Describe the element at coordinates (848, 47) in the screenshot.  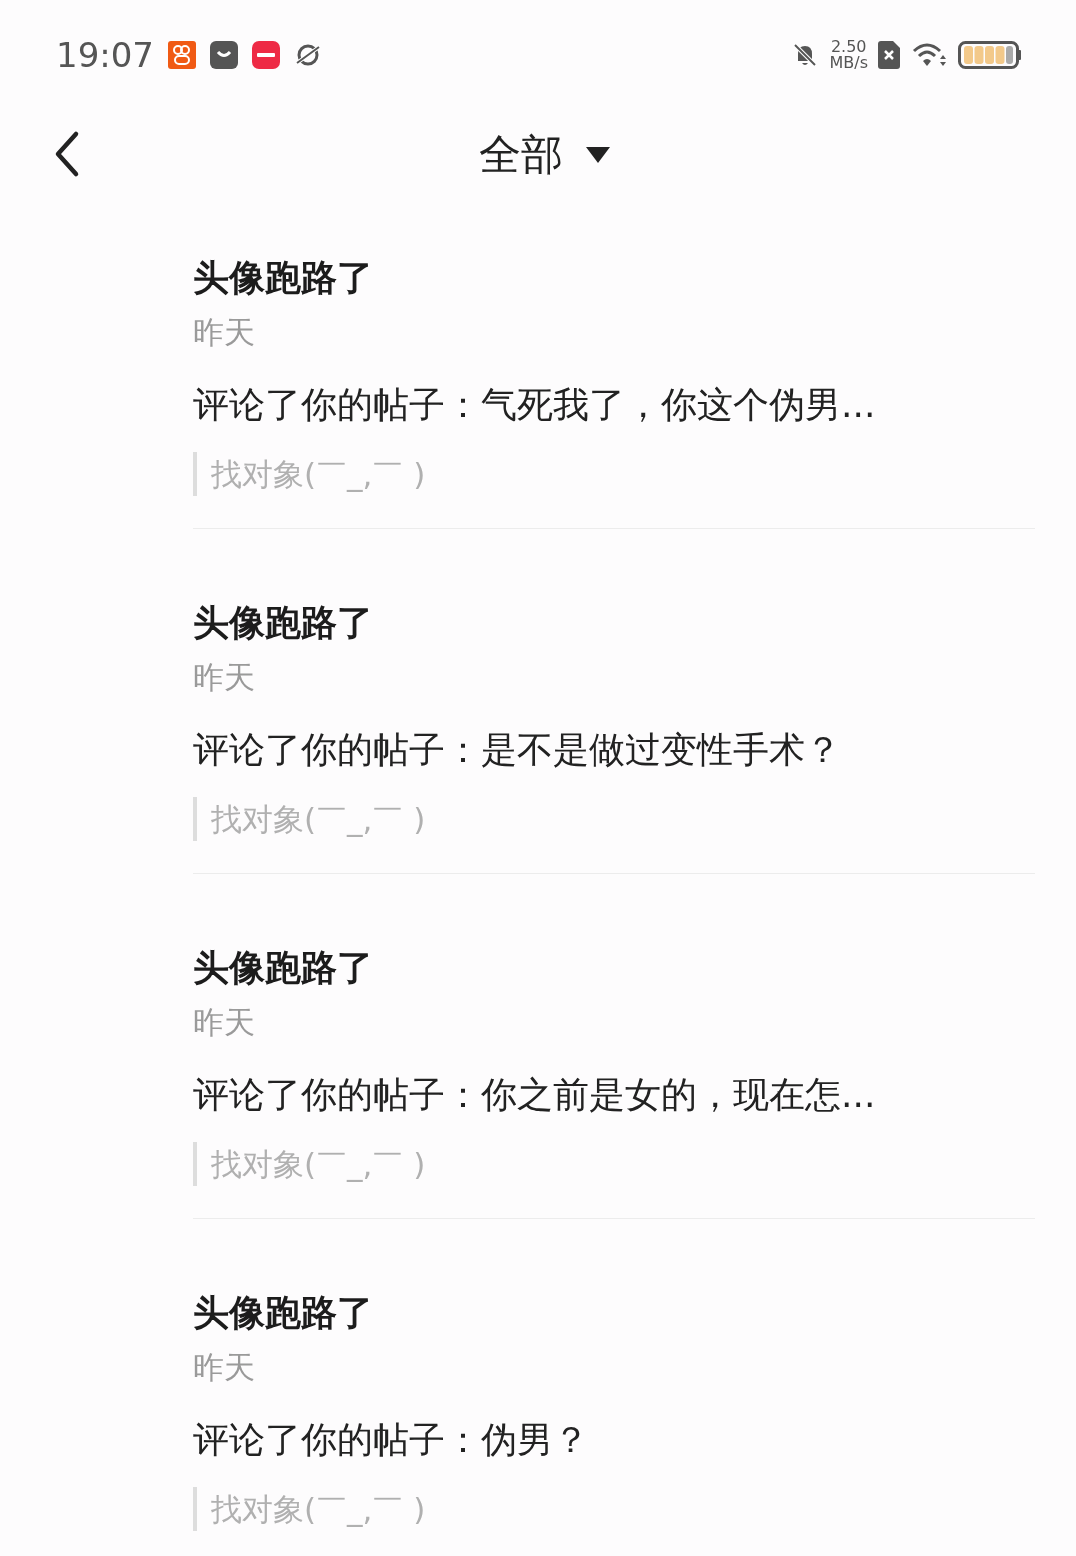
I see `network-speed: 2.50` at that location.